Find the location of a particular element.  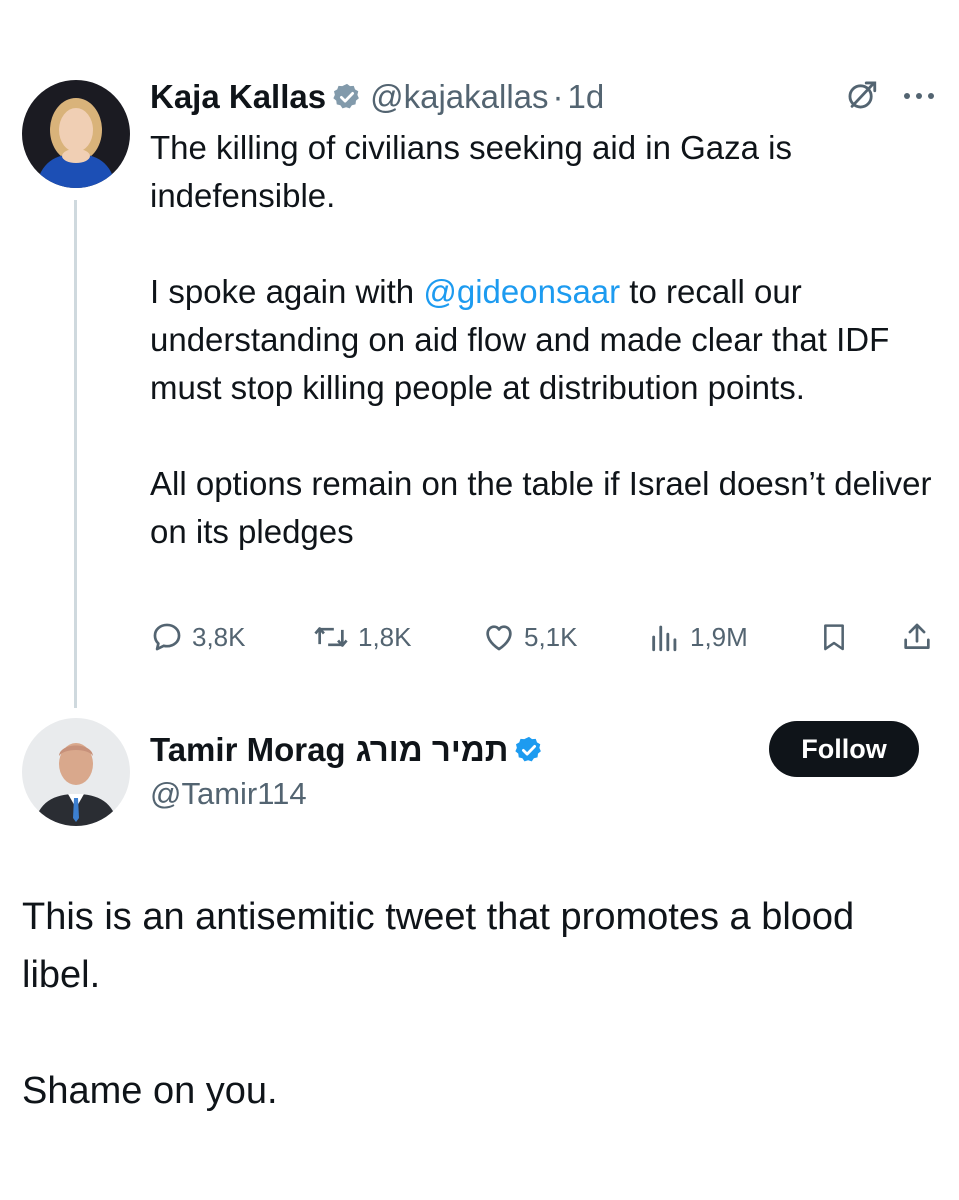

like-count: 5,1K is located at coordinates (551, 636).